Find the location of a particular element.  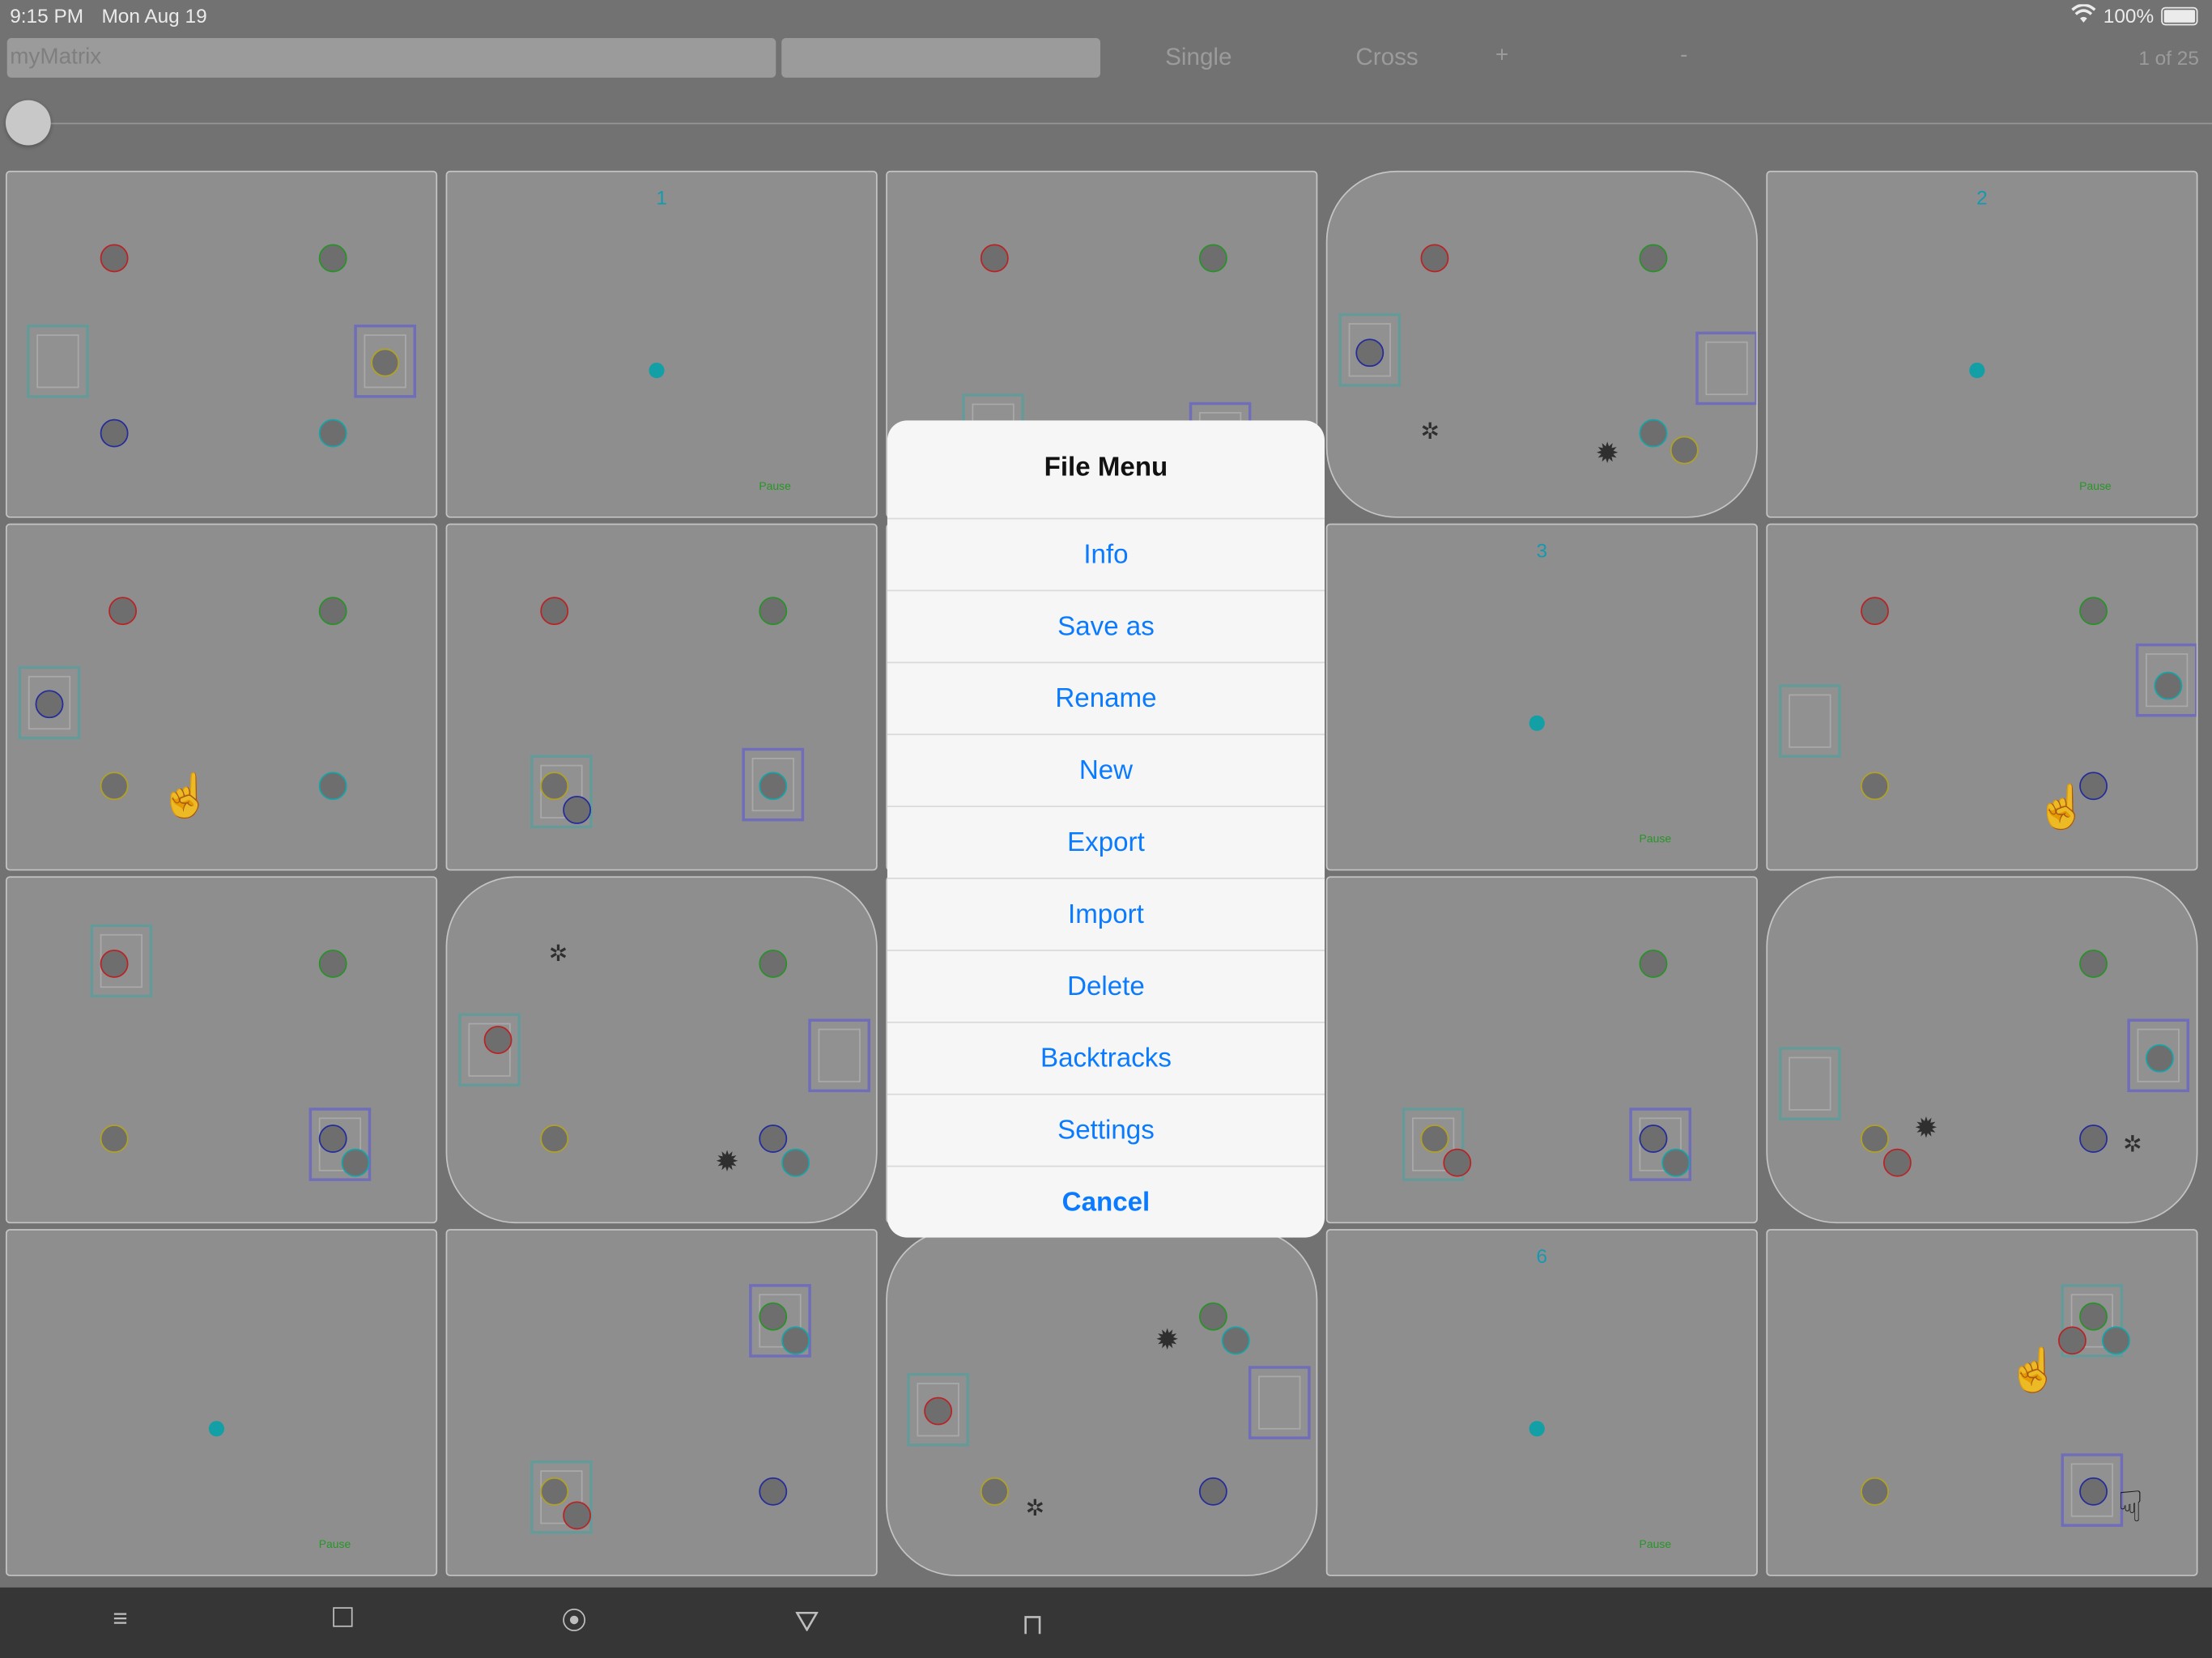

menu-item-delete: Delete is located at coordinates (1106, 986).